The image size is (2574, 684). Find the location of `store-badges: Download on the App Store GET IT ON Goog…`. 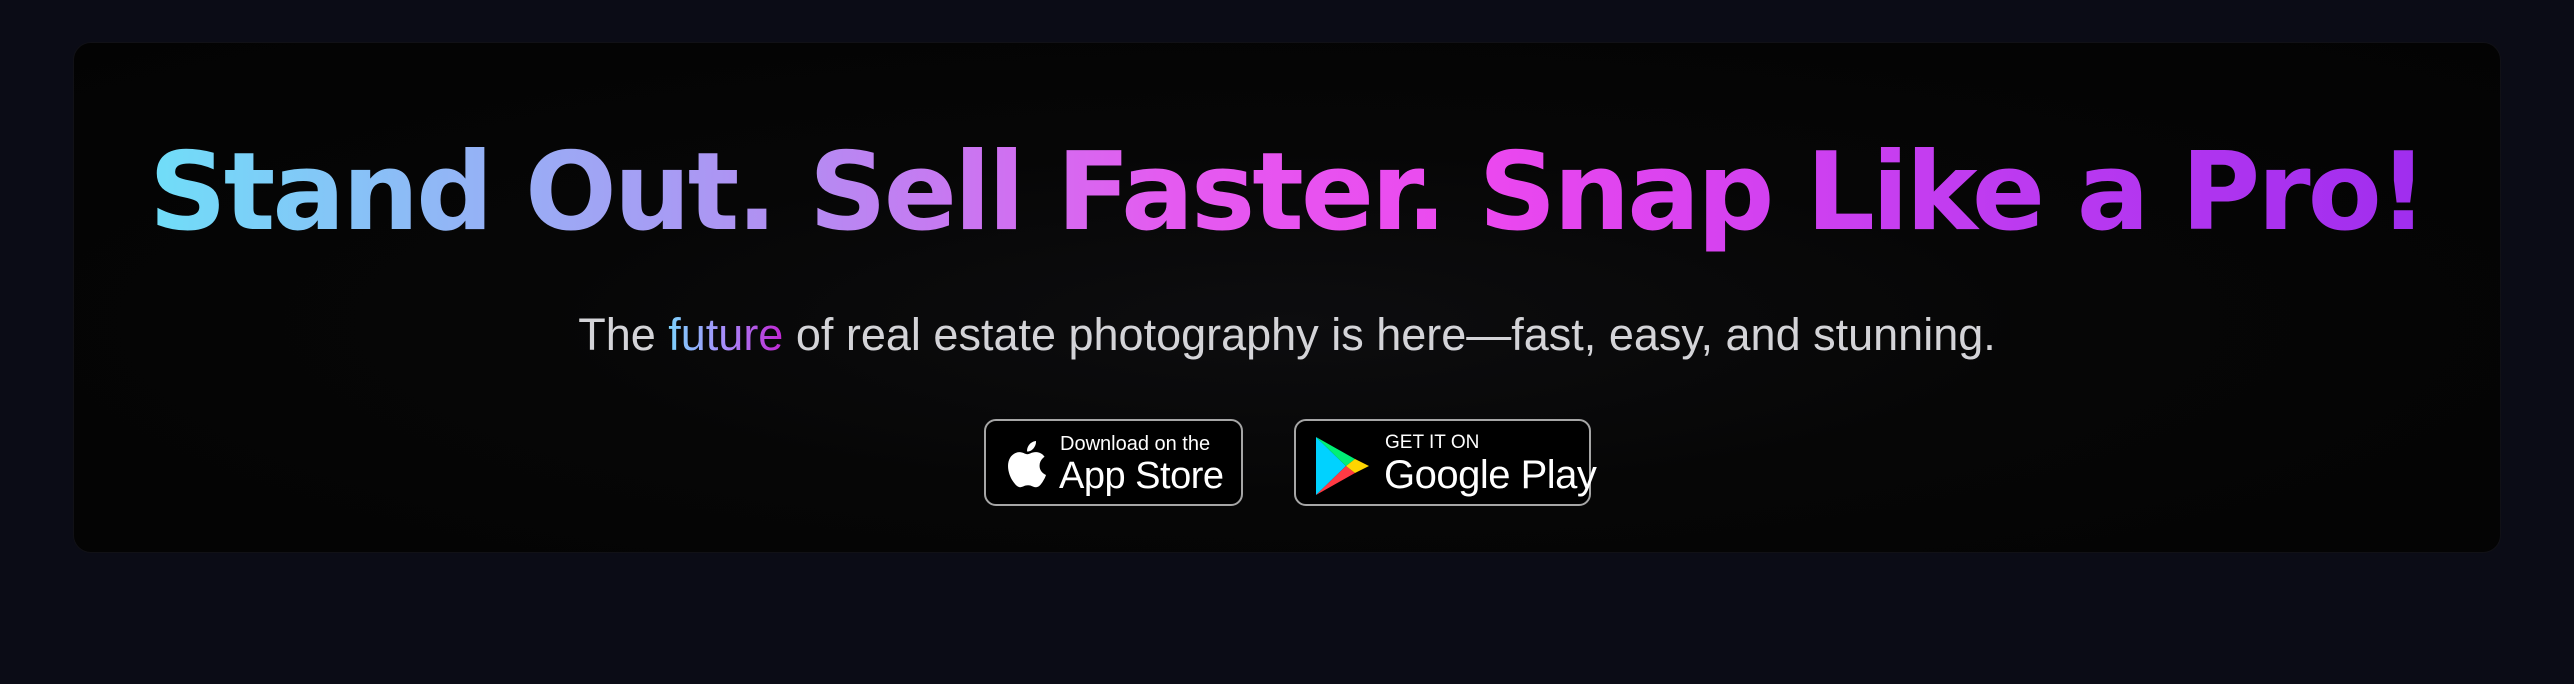

store-badges: Download on the App Store GET IT ON Goog… is located at coordinates (1287, 463).